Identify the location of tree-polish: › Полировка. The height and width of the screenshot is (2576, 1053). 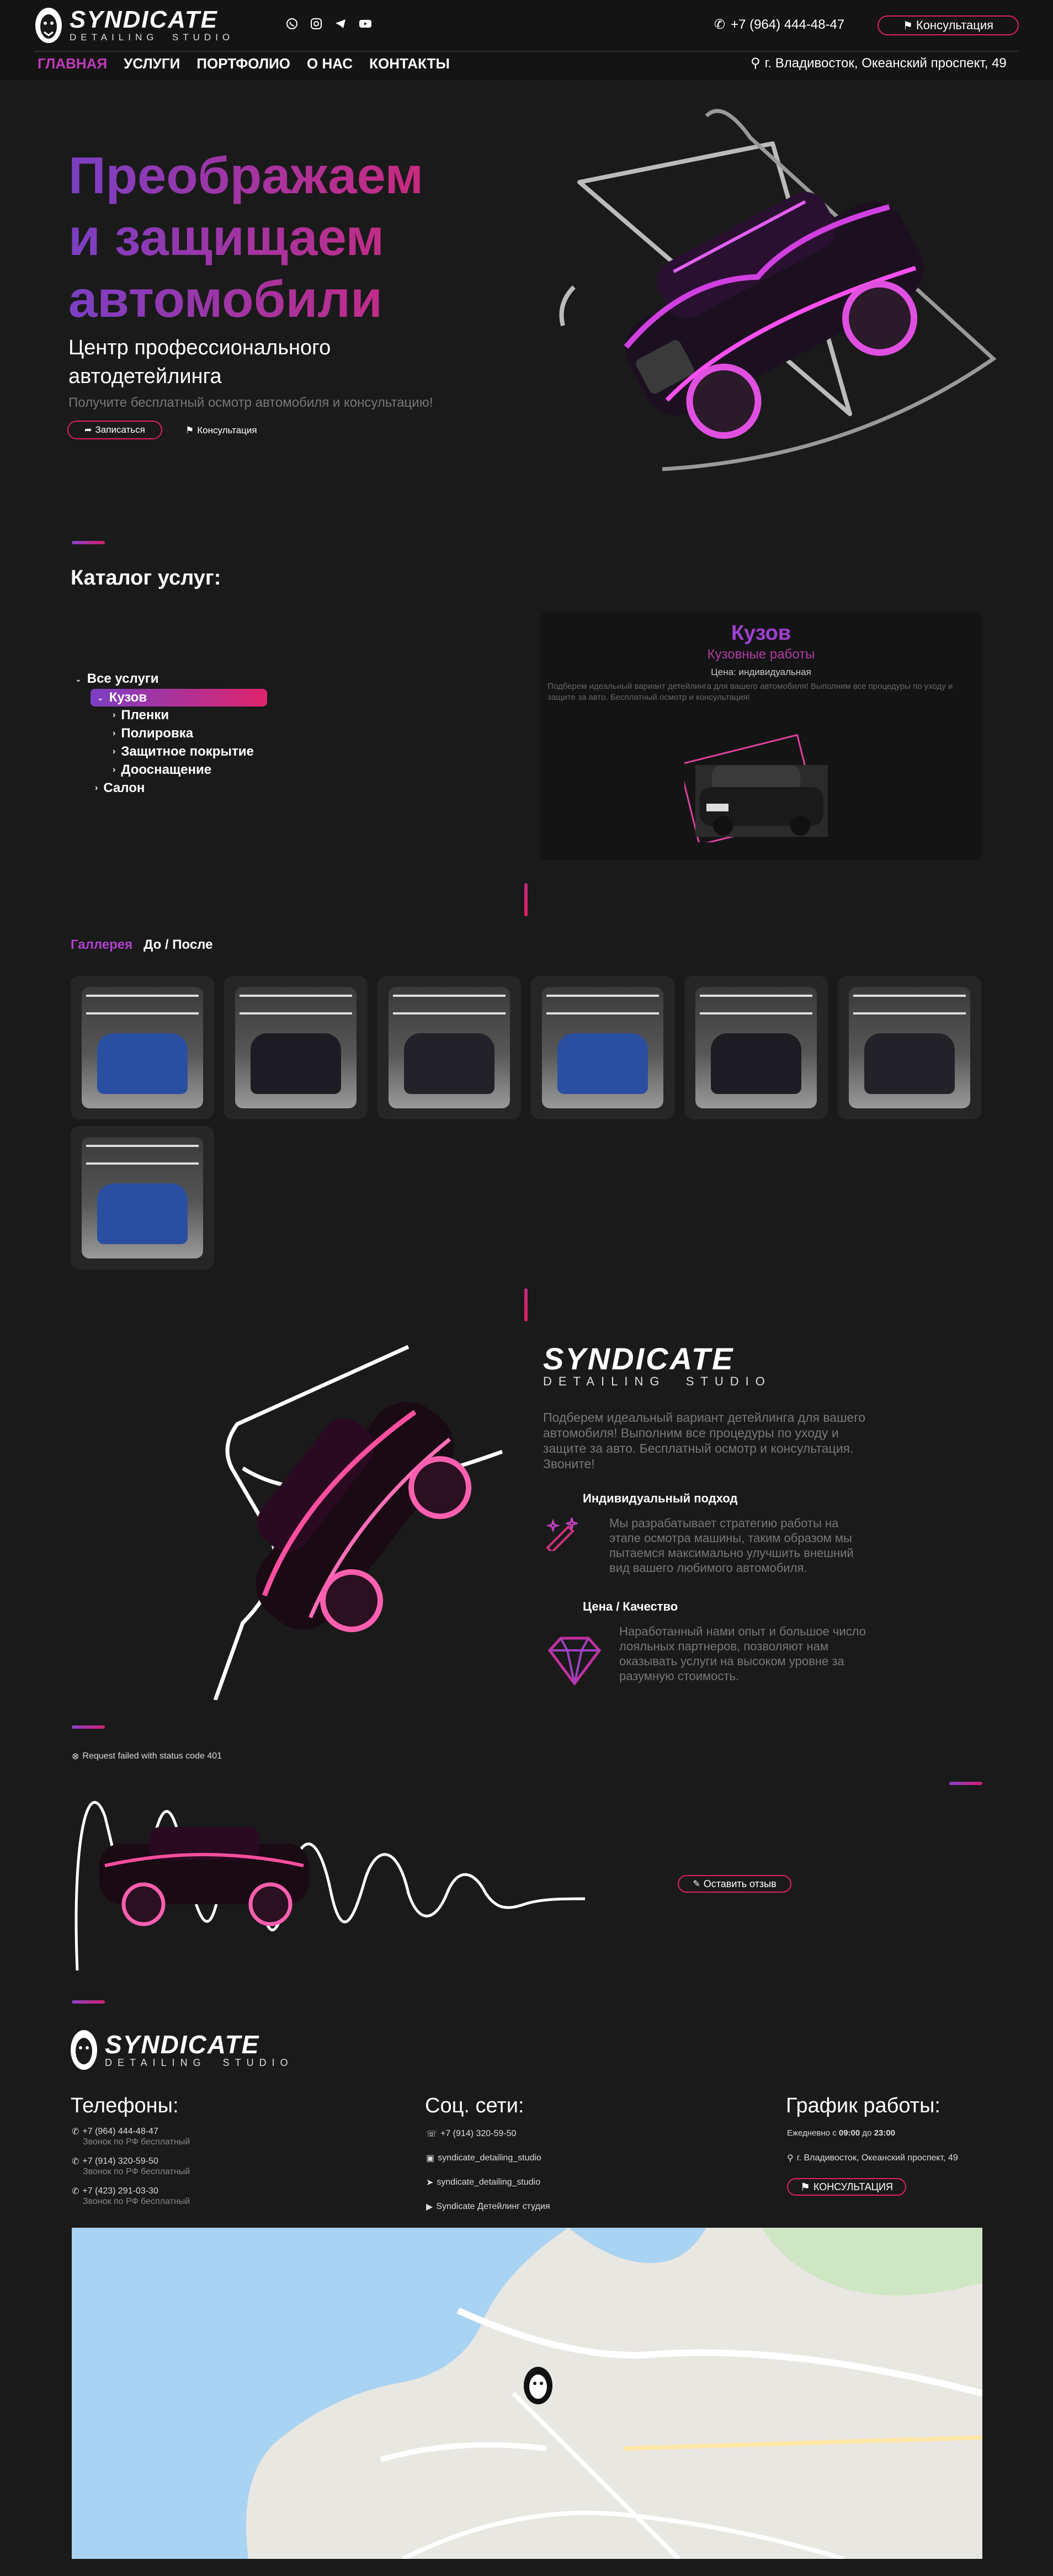
(153, 733).